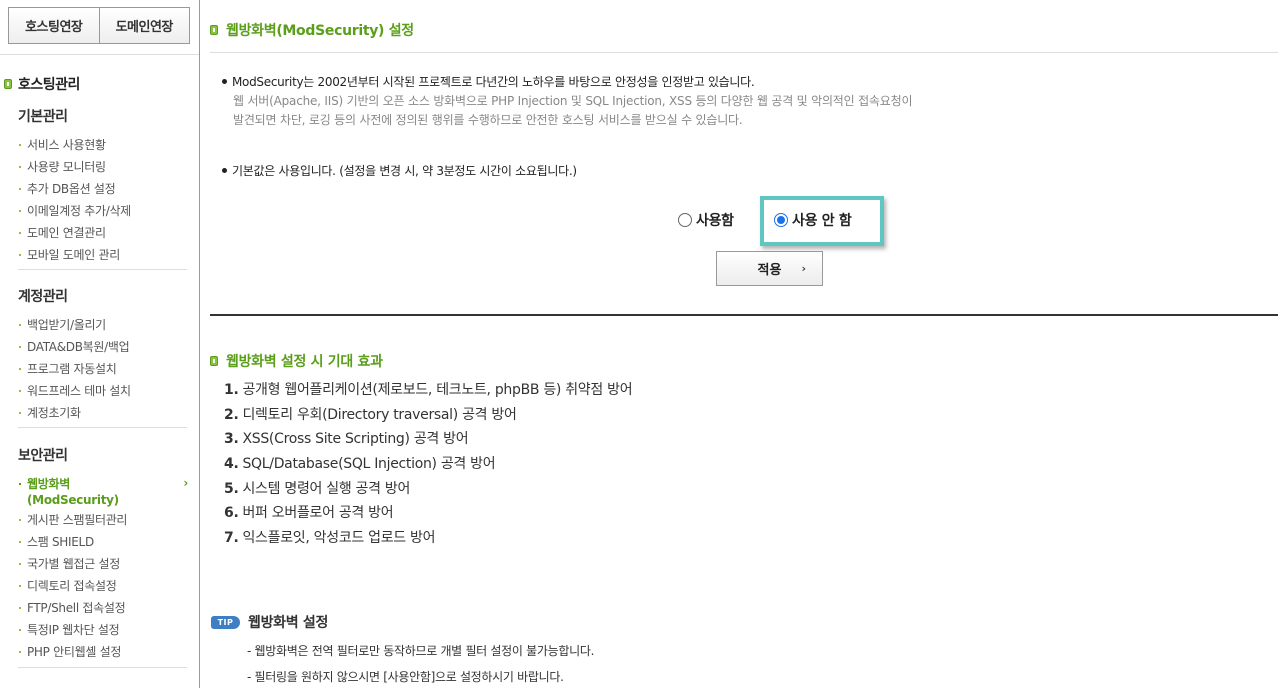 This screenshot has height=688, width=1278. I want to click on sidebar-item-modsecurity: 웹방화벽 (ModSecurity) ›, so click(103, 491).